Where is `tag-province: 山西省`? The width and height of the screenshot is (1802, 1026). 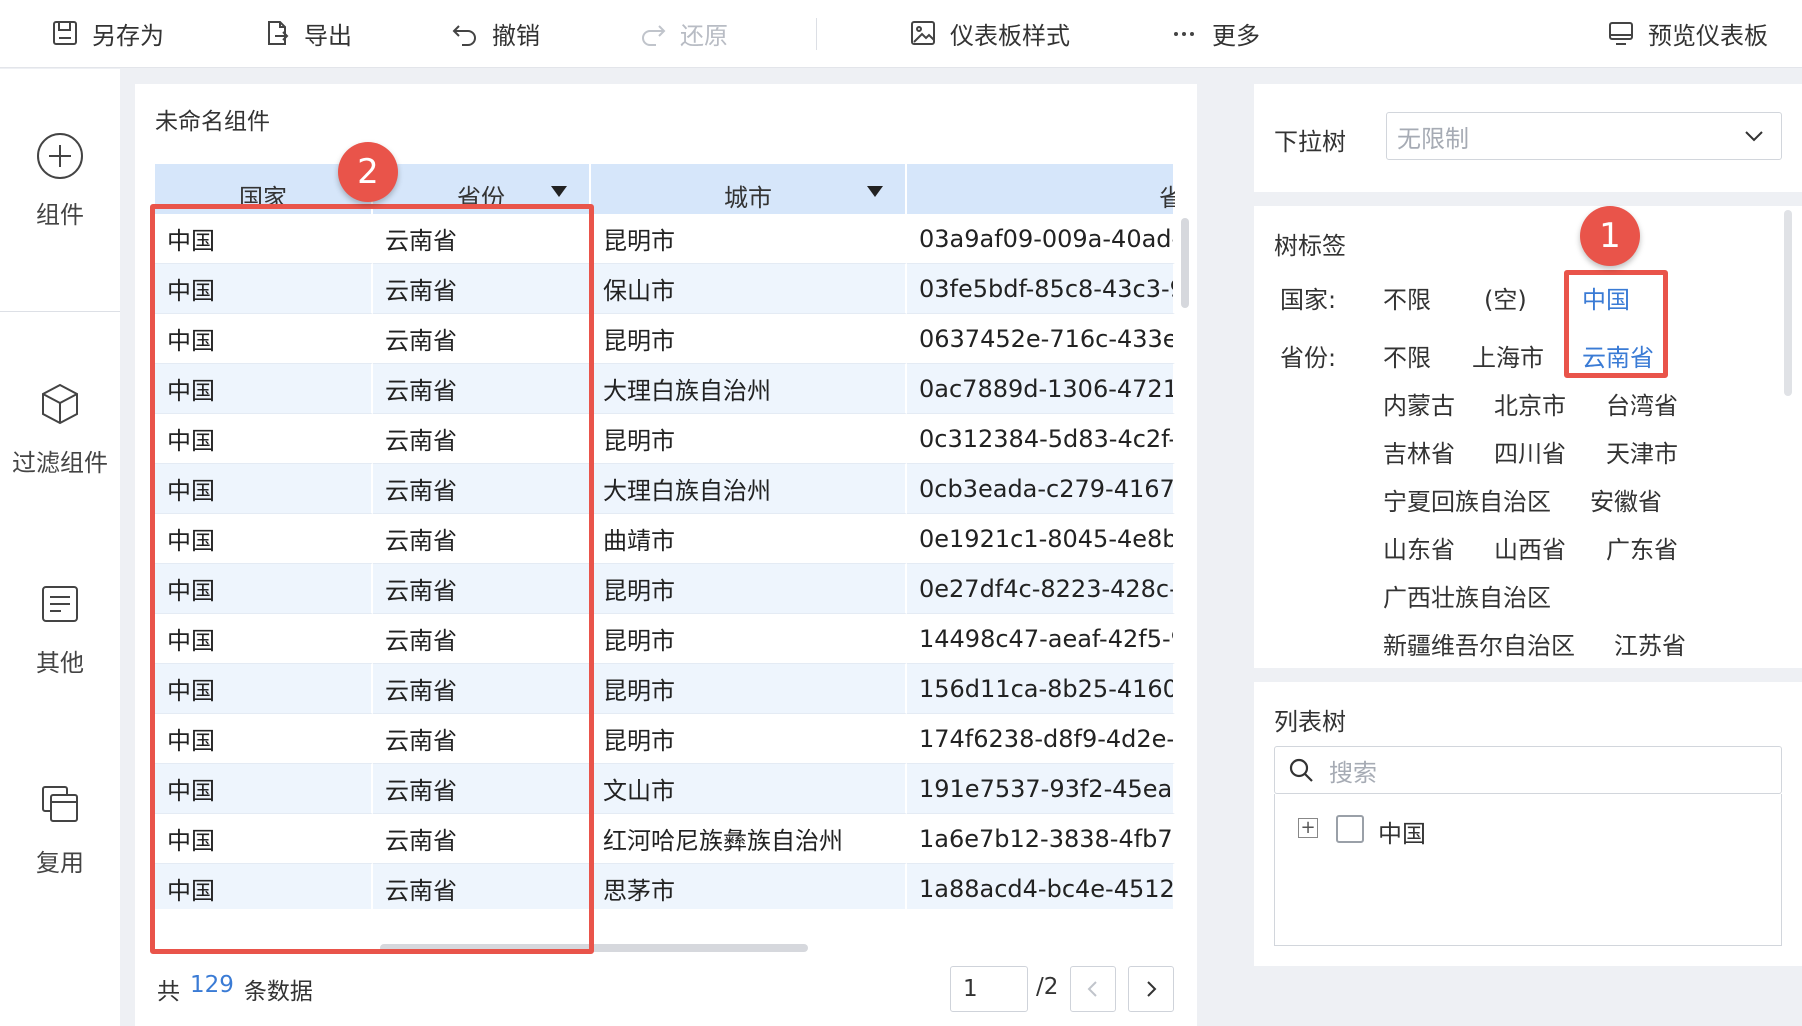 tag-province: 山西省 is located at coordinates (1530, 547).